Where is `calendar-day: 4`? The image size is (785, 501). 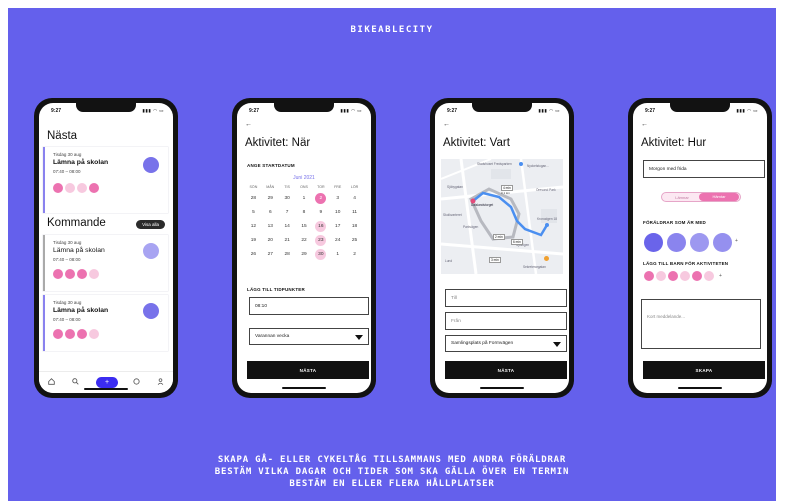
calendar-day: 4 is located at coordinates (354, 198).